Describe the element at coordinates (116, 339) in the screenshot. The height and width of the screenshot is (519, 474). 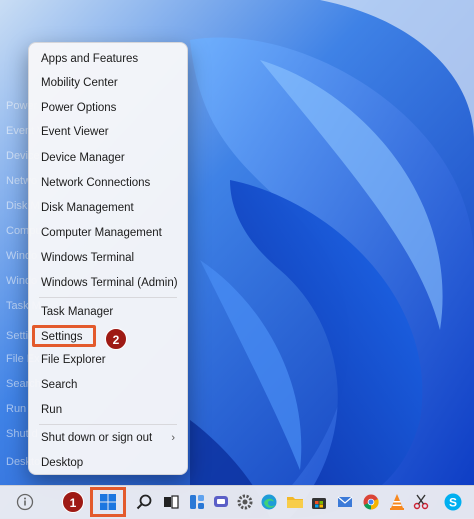
I see `step-2-badge: 2` at that location.